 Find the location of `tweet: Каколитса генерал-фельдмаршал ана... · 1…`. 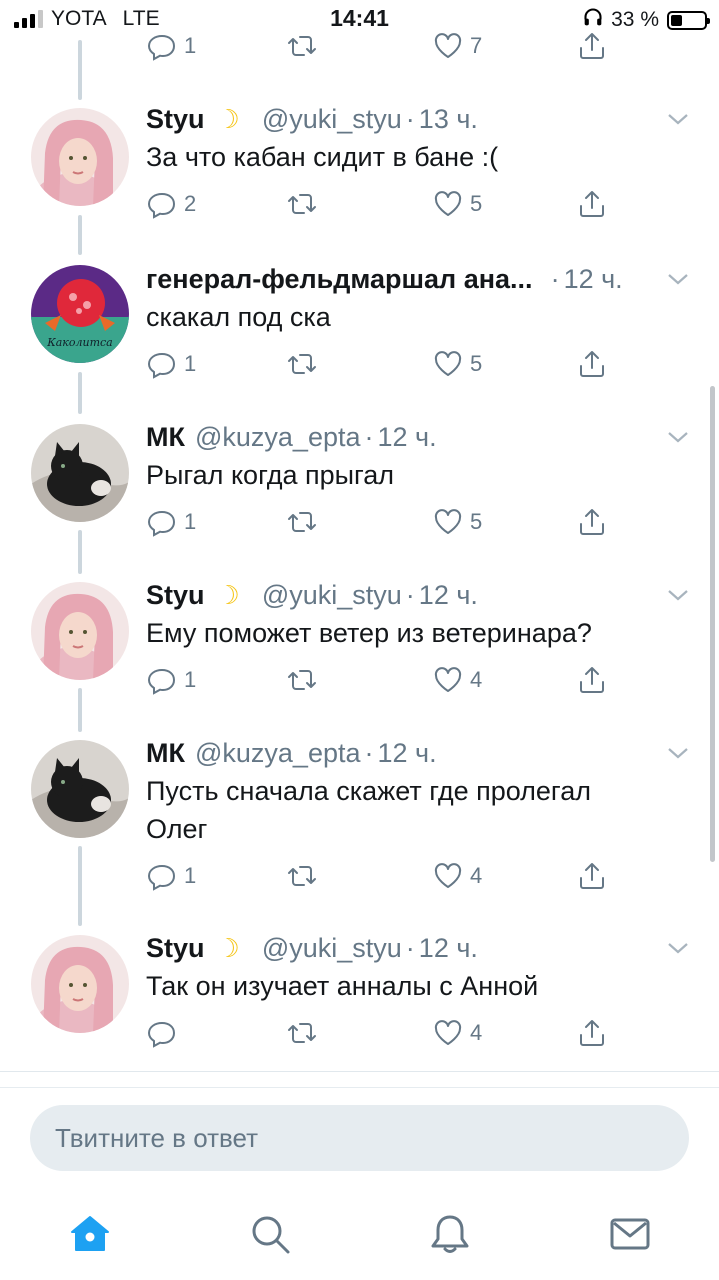

tweet: Каколитса генерал-фельдмаршал ана... · 1… is located at coordinates (359, 325).